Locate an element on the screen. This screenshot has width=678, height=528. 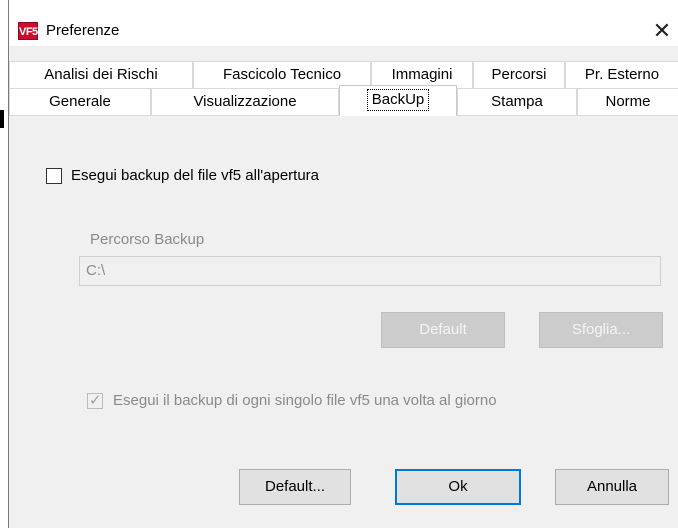
cancel-button: Annulla is located at coordinates (612, 487).